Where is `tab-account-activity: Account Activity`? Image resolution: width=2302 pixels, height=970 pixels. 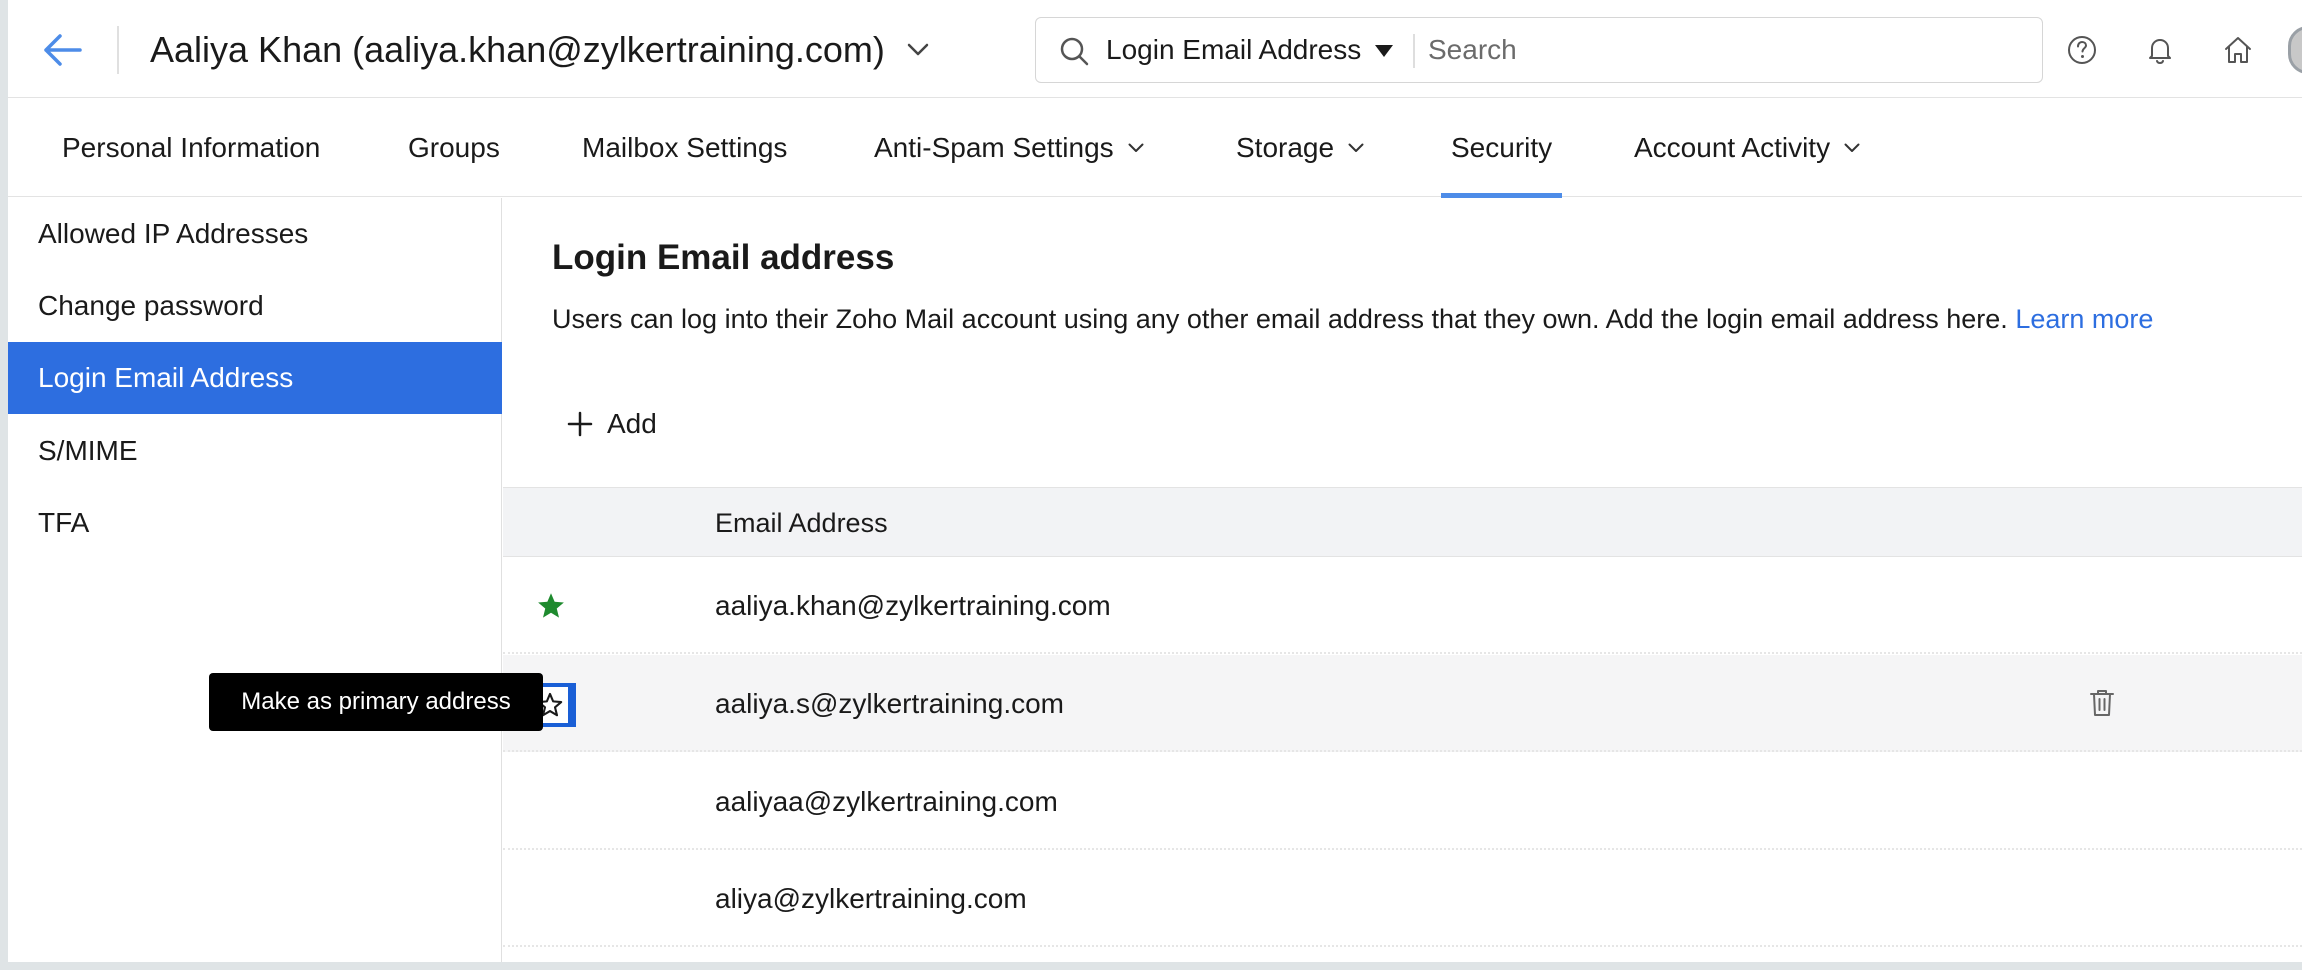
tab-account-activity: Account Activity is located at coordinates (1747, 148).